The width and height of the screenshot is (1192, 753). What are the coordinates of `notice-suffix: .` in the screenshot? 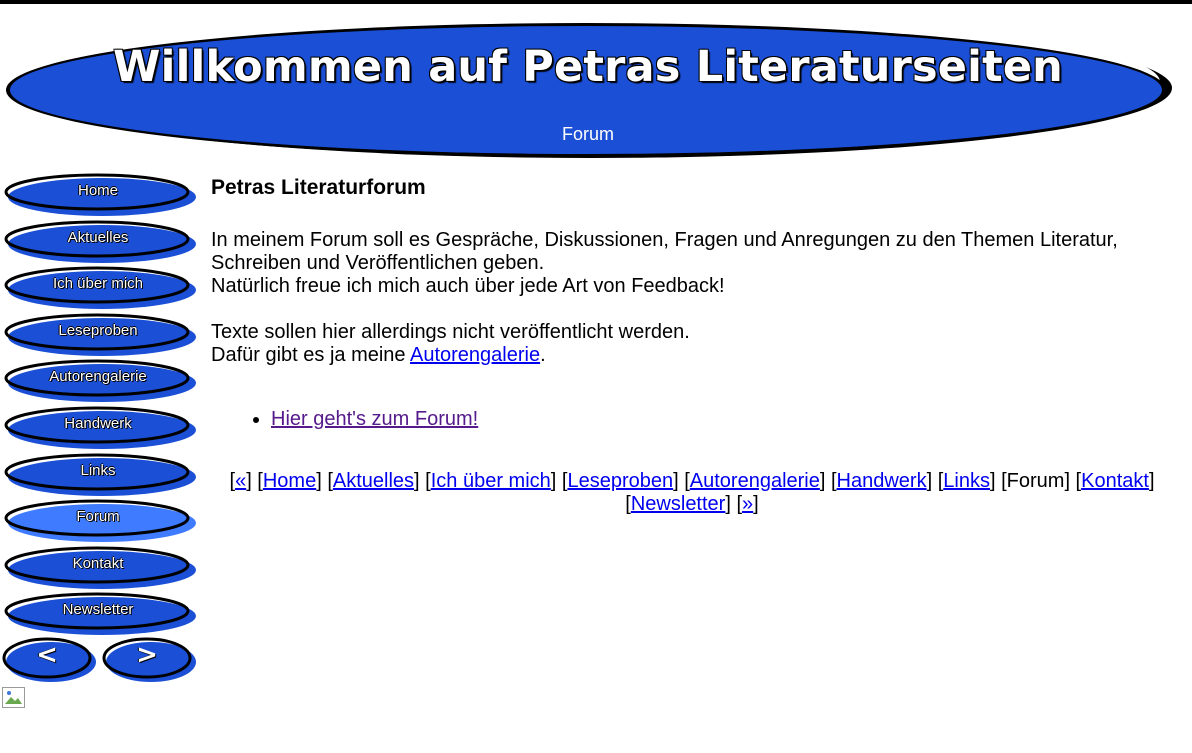 It's located at (543, 355).